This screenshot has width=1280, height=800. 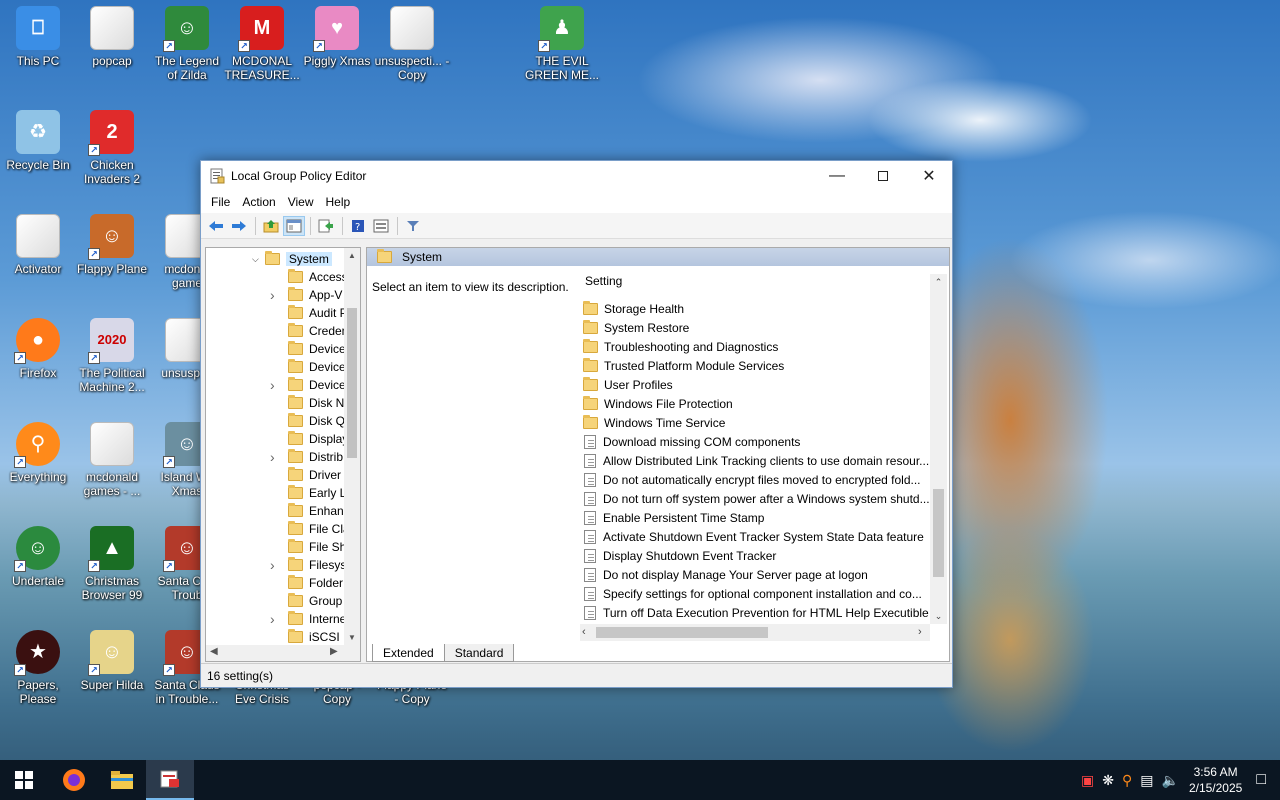 I want to click on settings-folder-row: System Restore, so click(x=636, y=327).